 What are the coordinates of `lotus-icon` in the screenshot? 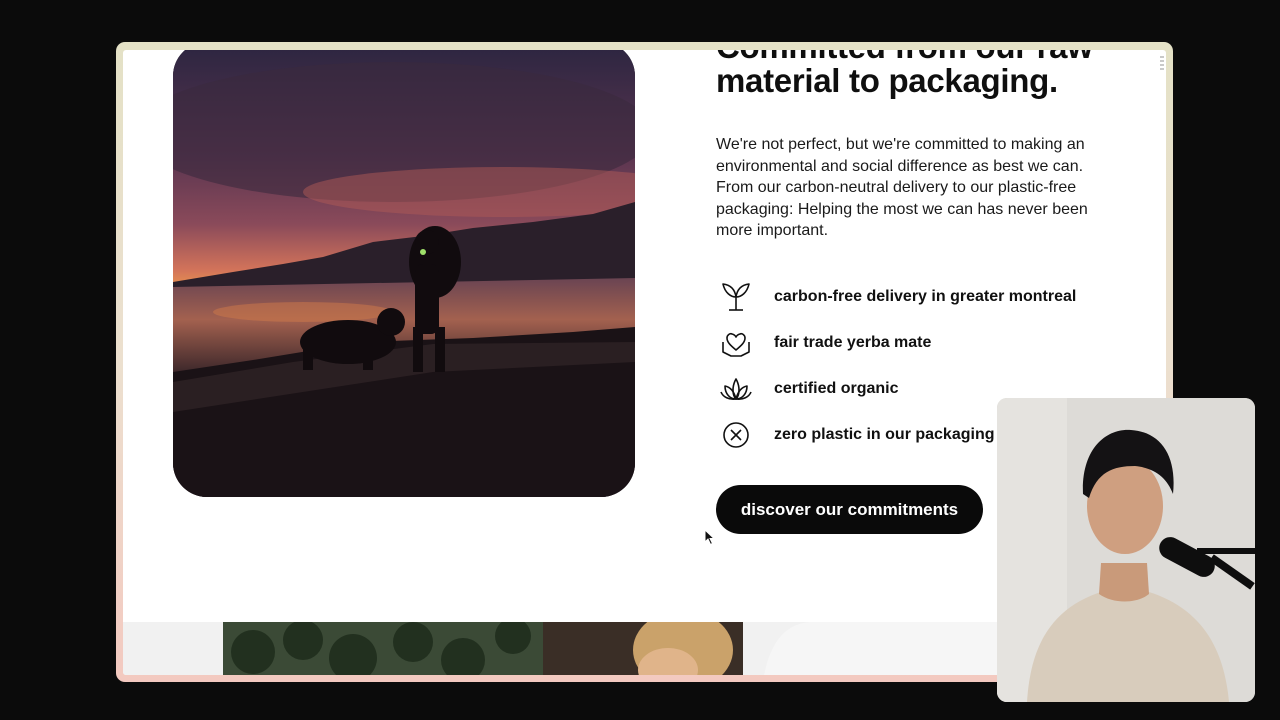 It's located at (736, 389).